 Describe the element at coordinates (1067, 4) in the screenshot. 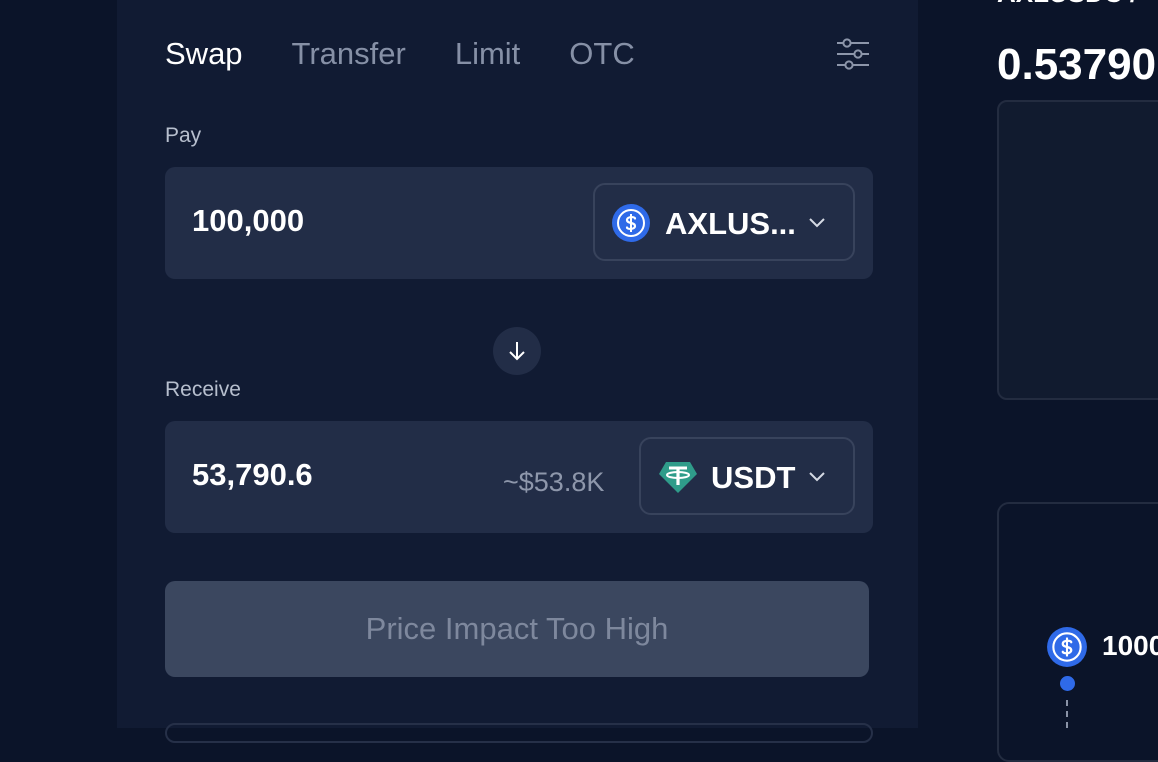

I see `pair-label: AXLUSDC /` at that location.